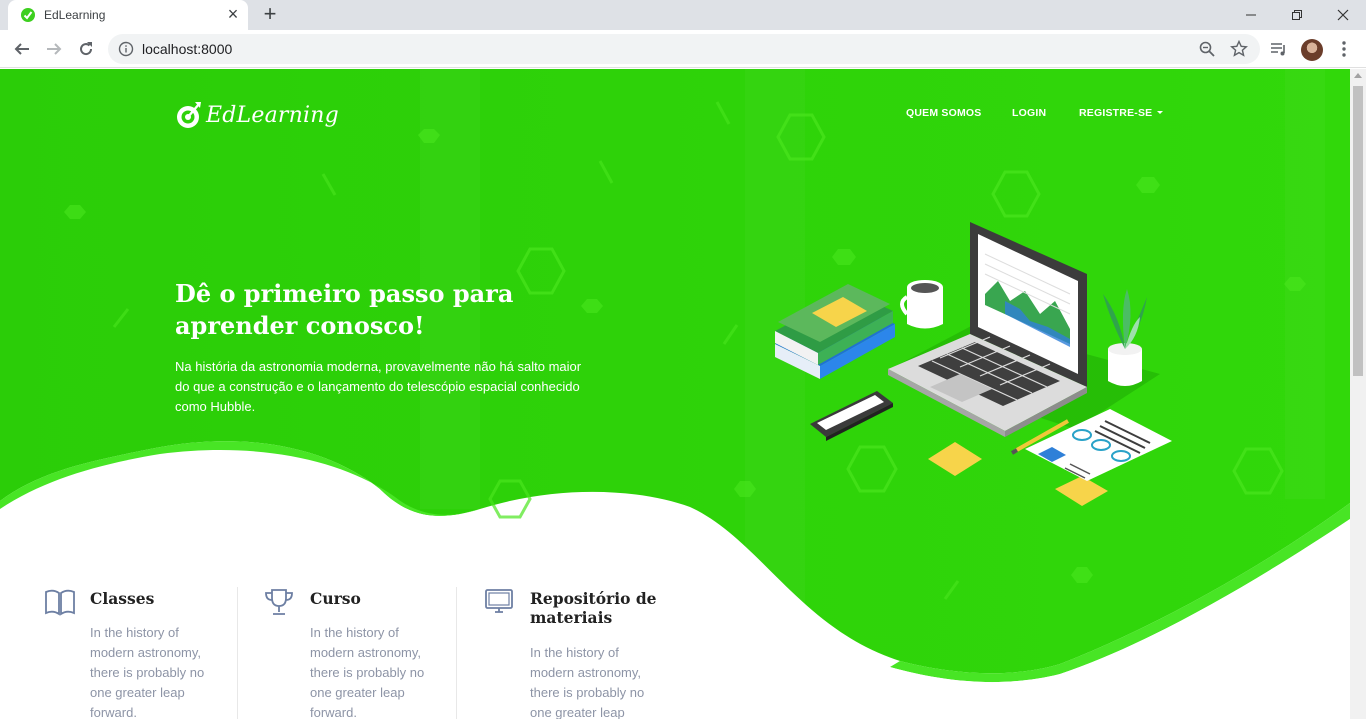 This screenshot has width=1366, height=719. I want to click on nav-register: REGISTRE-SE, so click(1121, 113).